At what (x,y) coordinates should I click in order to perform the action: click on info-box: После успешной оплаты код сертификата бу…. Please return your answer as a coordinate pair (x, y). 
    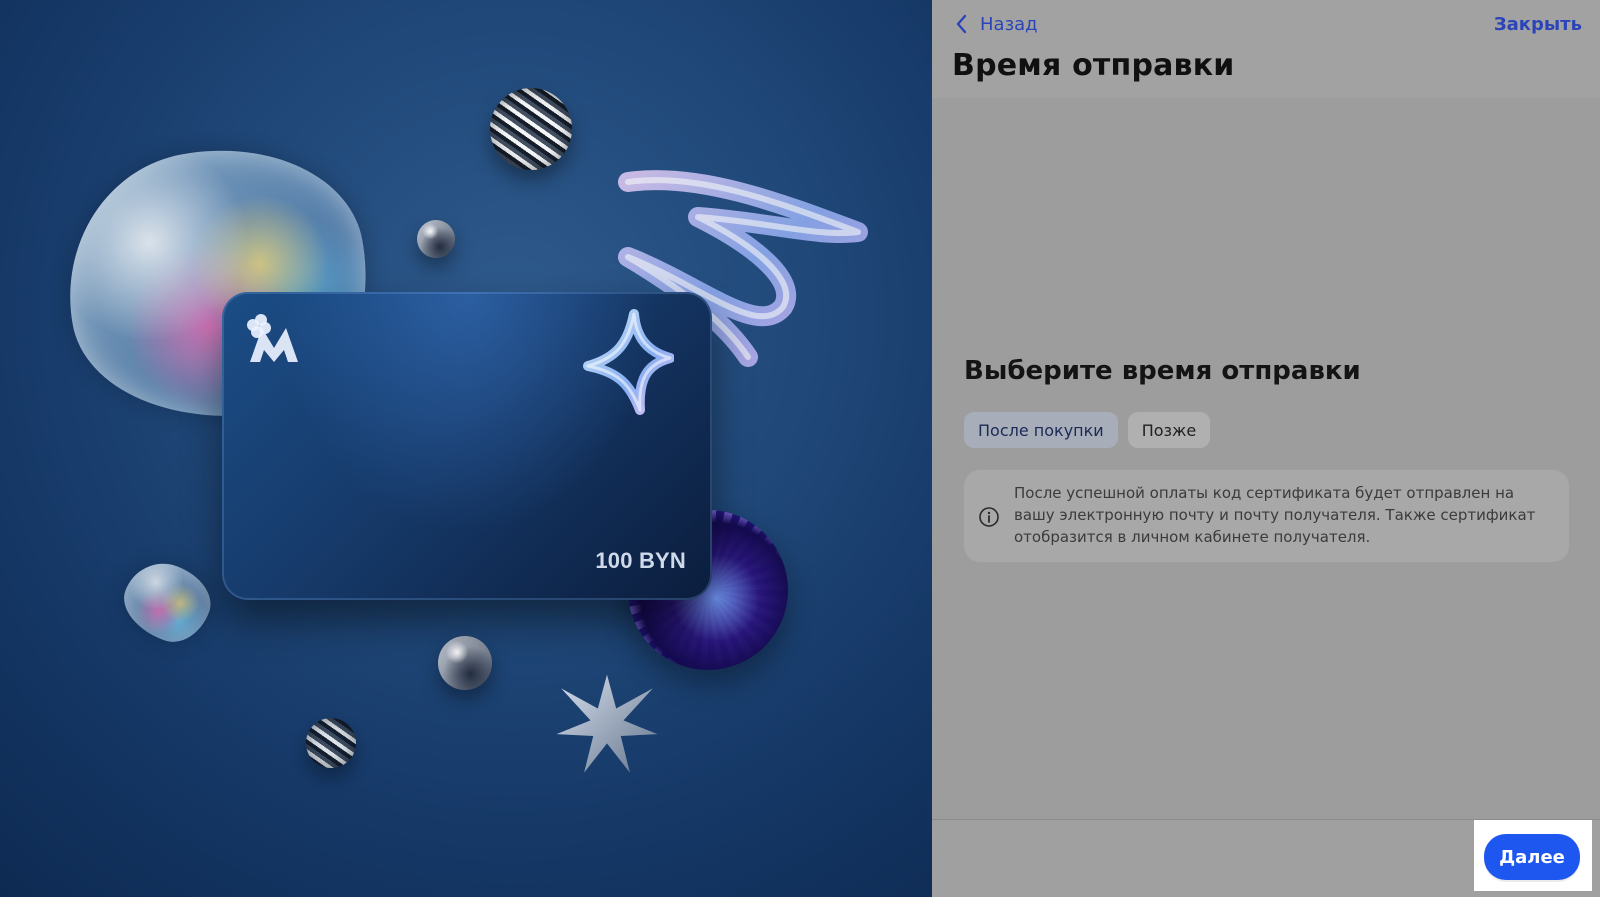
    Looking at the image, I should click on (1266, 516).